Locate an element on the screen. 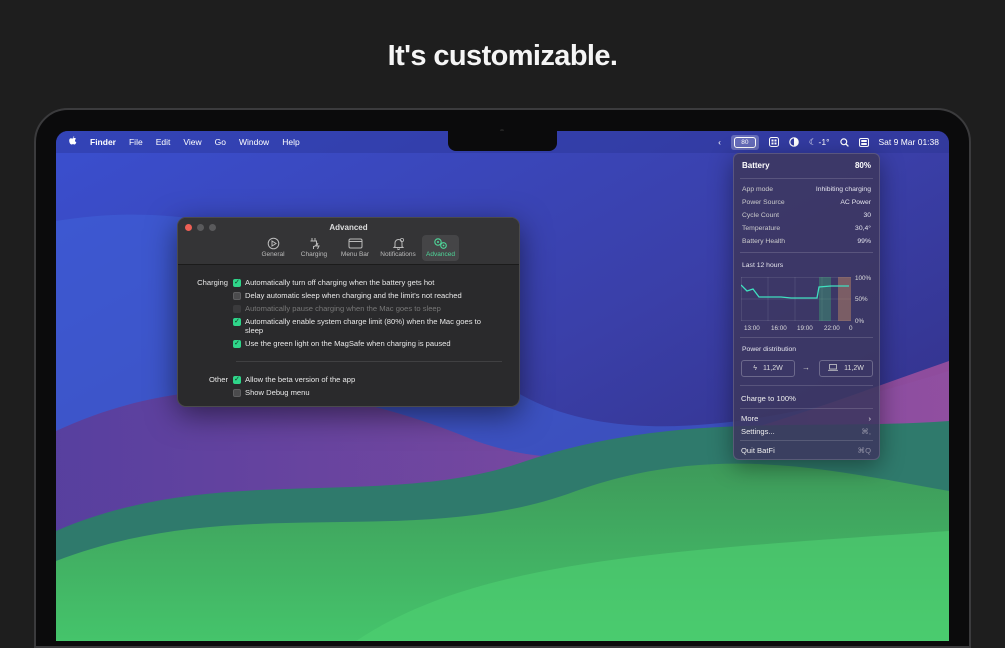 The height and width of the screenshot is (648, 1005). tab-general: General is located at coordinates (273, 248).